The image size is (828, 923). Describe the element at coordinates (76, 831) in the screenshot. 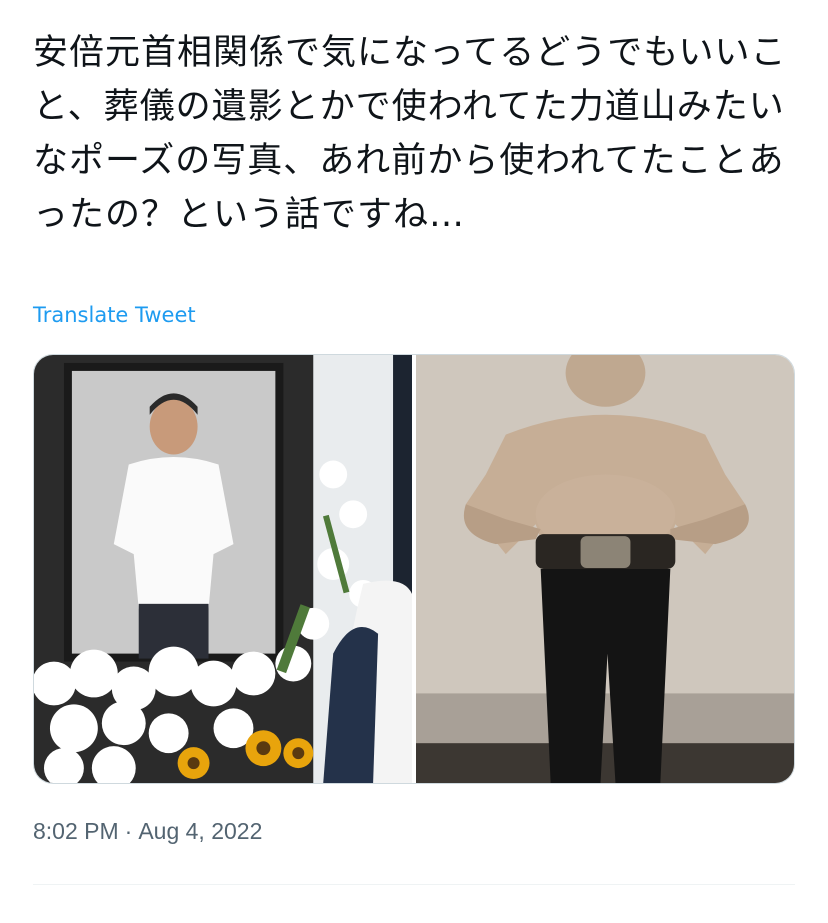

I see `tweet-time: 8:02 PM` at that location.